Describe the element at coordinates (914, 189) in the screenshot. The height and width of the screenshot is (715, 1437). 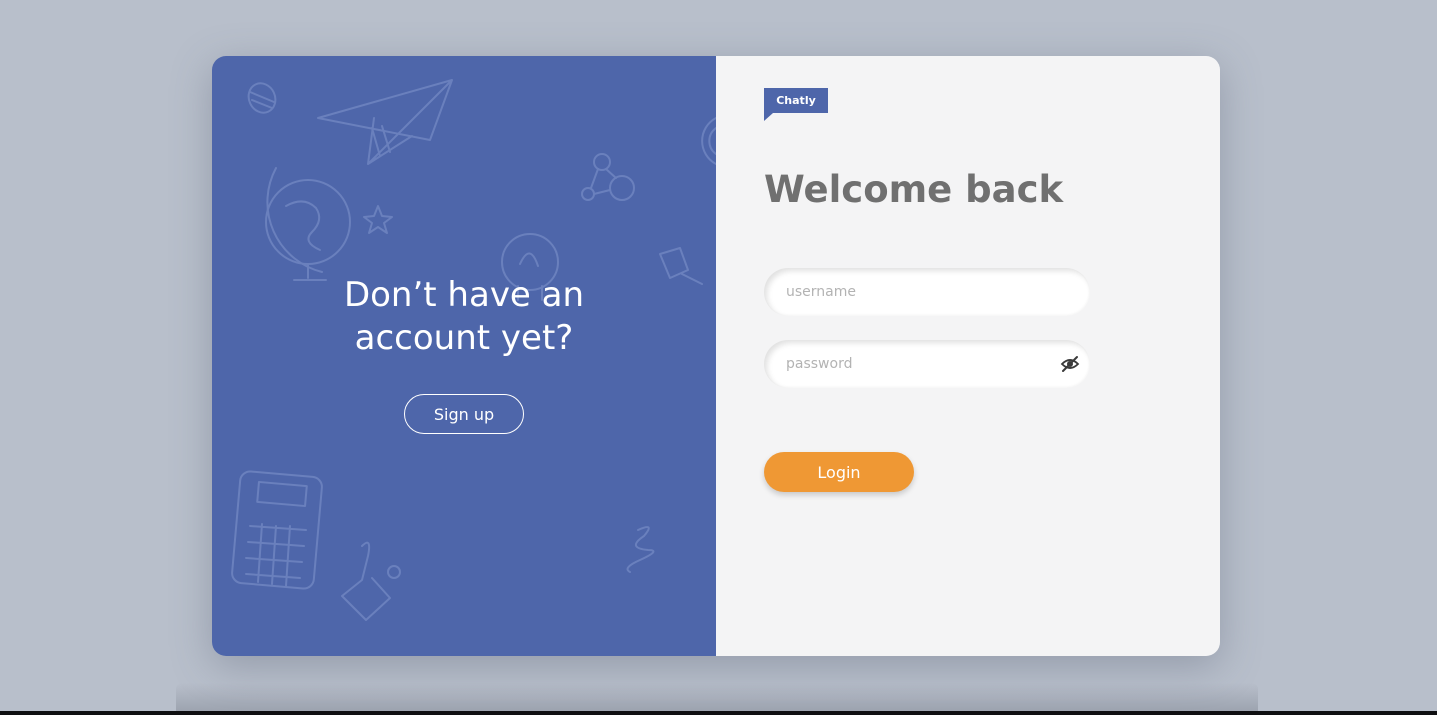
I see `page-title: Welcome back` at that location.